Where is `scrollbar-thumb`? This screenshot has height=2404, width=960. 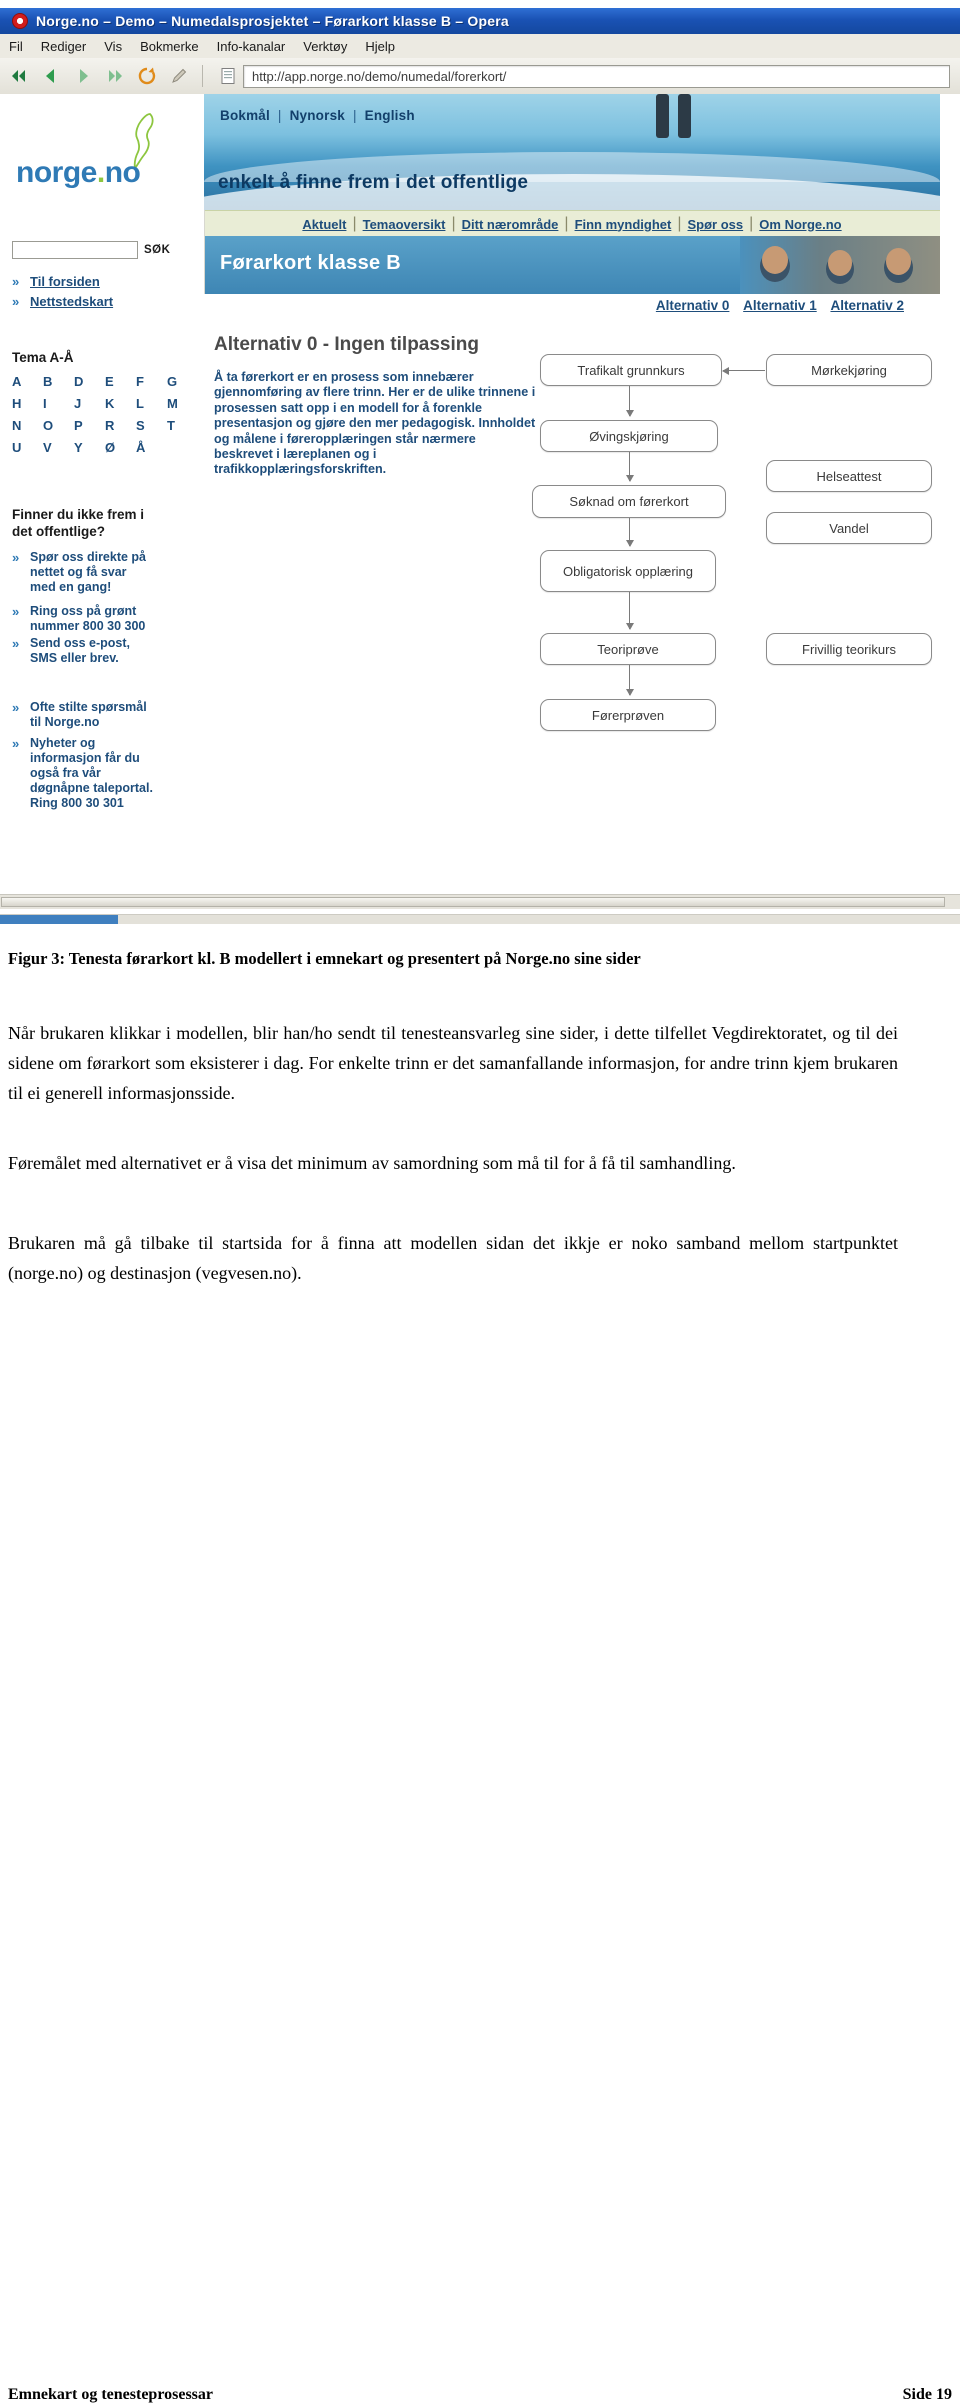 scrollbar-thumb is located at coordinates (473, 902).